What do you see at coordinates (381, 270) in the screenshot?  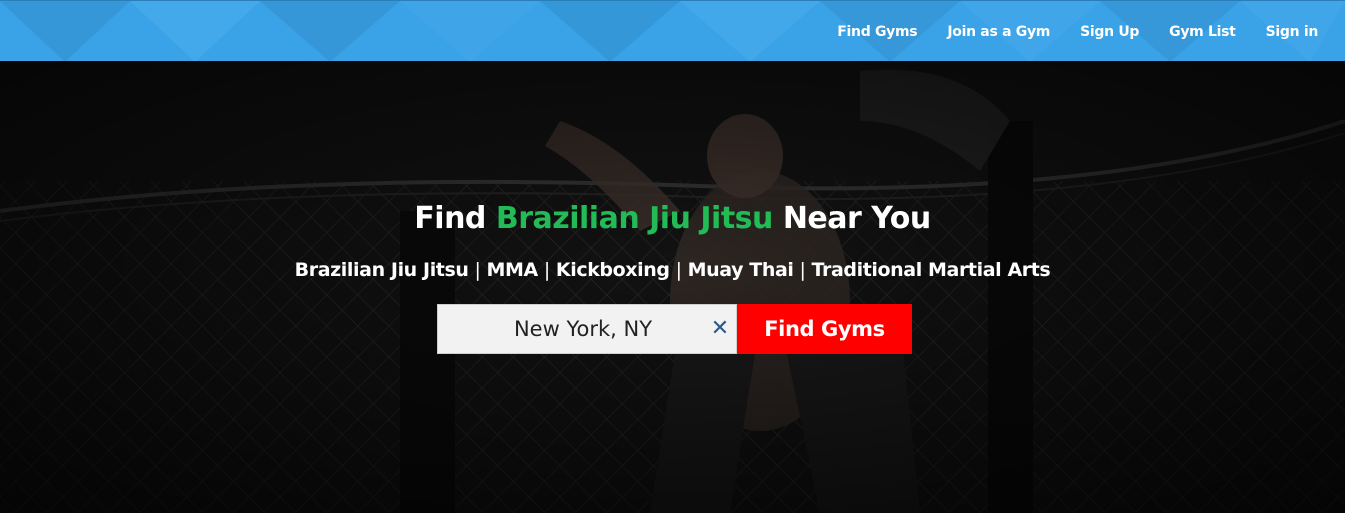 I see `discipline-item: Brazilian Jiu Jitsu` at bounding box center [381, 270].